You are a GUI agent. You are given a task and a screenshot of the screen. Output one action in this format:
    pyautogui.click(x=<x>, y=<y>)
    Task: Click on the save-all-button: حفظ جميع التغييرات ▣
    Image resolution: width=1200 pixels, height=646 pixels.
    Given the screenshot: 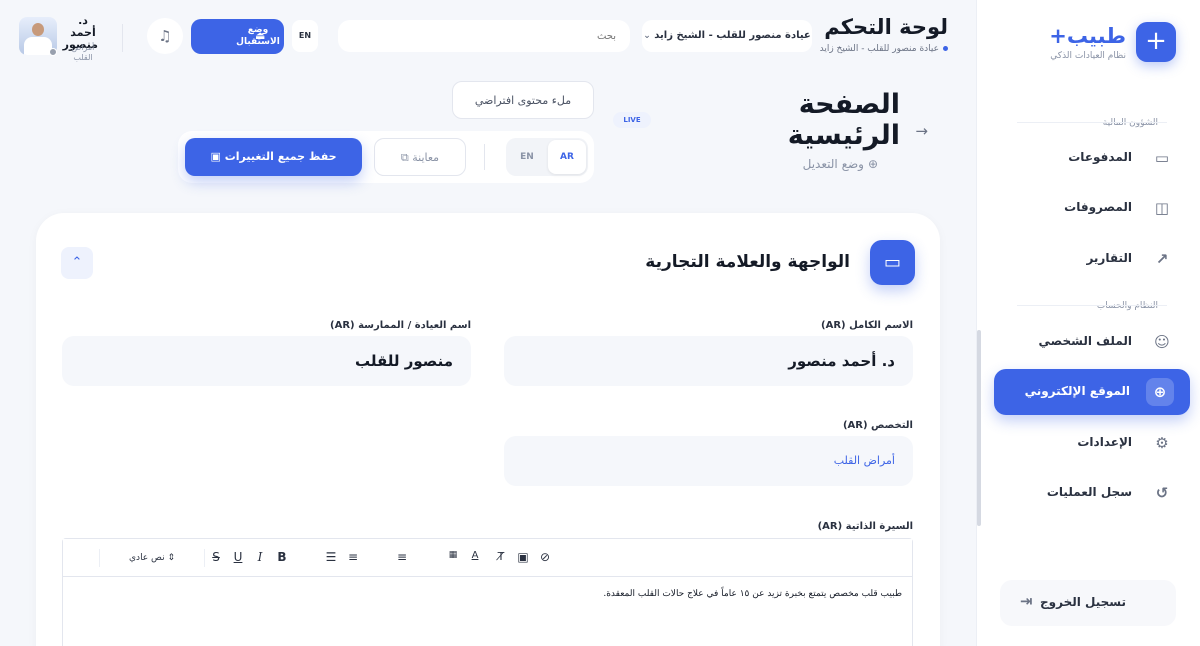 What is the action you would take?
    pyautogui.click(x=273, y=157)
    